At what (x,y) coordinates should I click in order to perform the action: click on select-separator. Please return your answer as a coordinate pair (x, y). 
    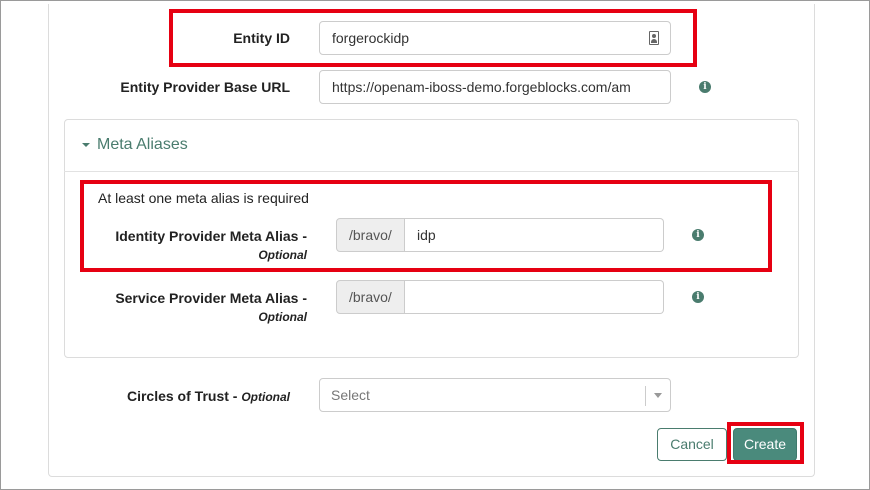
    Looking at the image, I should click on (645, 396).